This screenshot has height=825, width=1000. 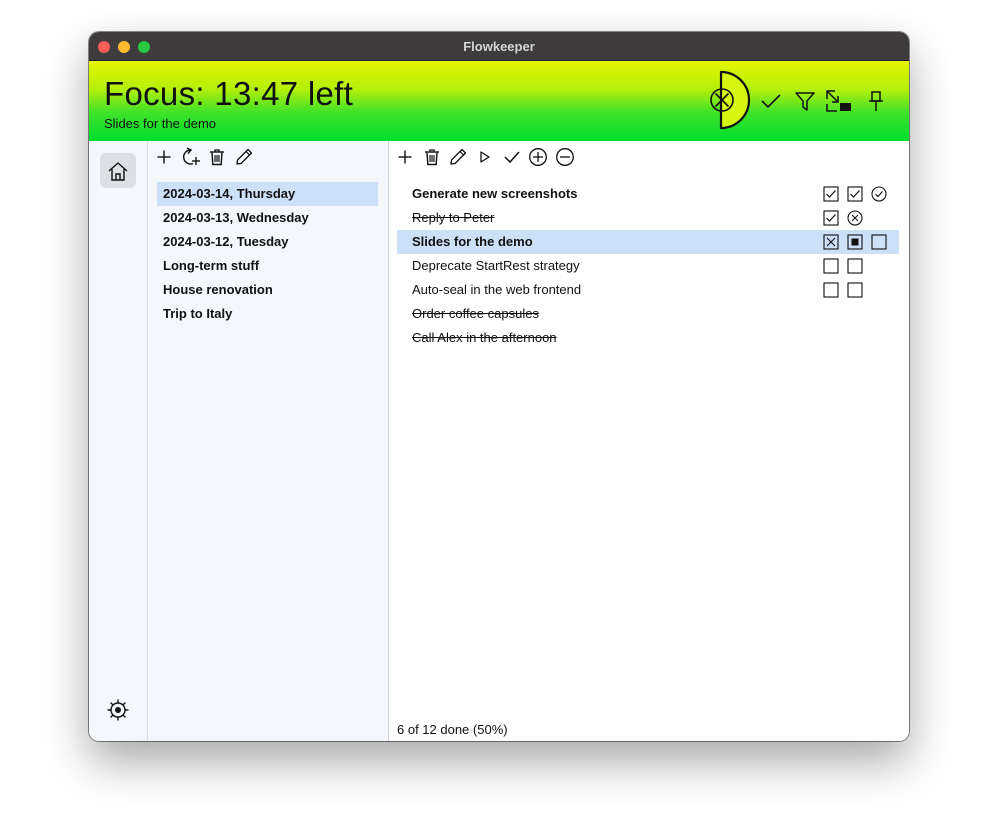 I want to click on home-icon, so click(x=118, y=171).